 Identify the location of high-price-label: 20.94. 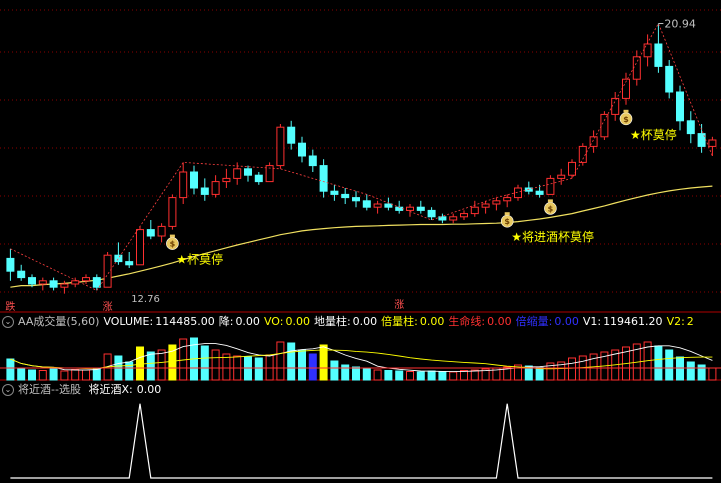
(680, 24).